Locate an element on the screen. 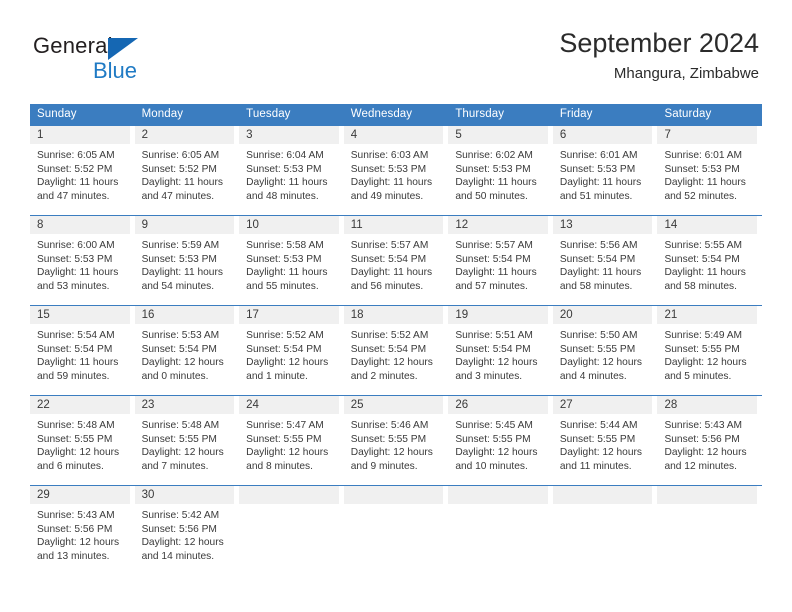 This screenshot has height=612, width=792. general-blue-logo: General Blue is located at coordinates (118, 59).